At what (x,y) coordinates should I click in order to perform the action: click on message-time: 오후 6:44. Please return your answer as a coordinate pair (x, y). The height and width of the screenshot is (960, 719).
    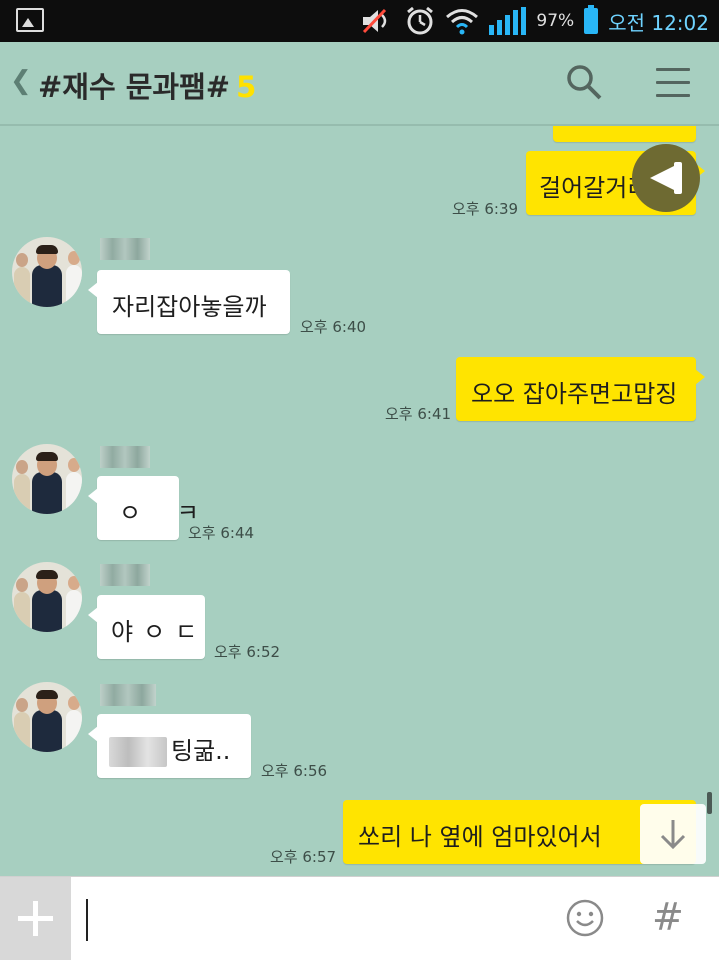
    Looking at the image, I should click on (221, 533).